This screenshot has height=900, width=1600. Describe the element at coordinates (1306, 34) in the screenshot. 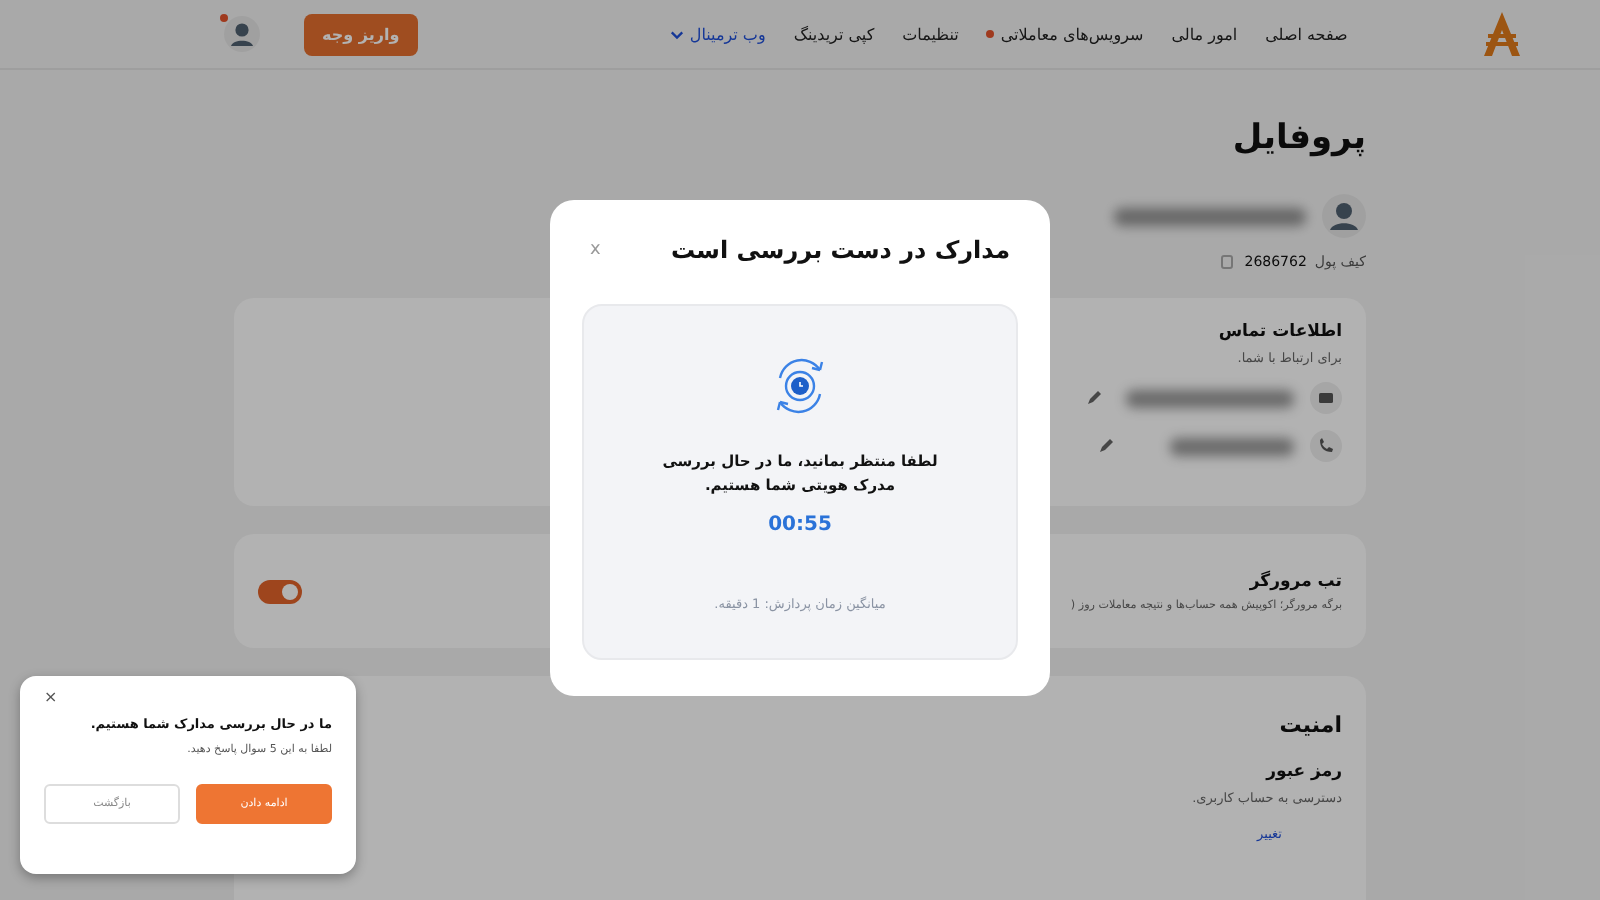

I see `nav-link: صفحه اصلی` at that location.